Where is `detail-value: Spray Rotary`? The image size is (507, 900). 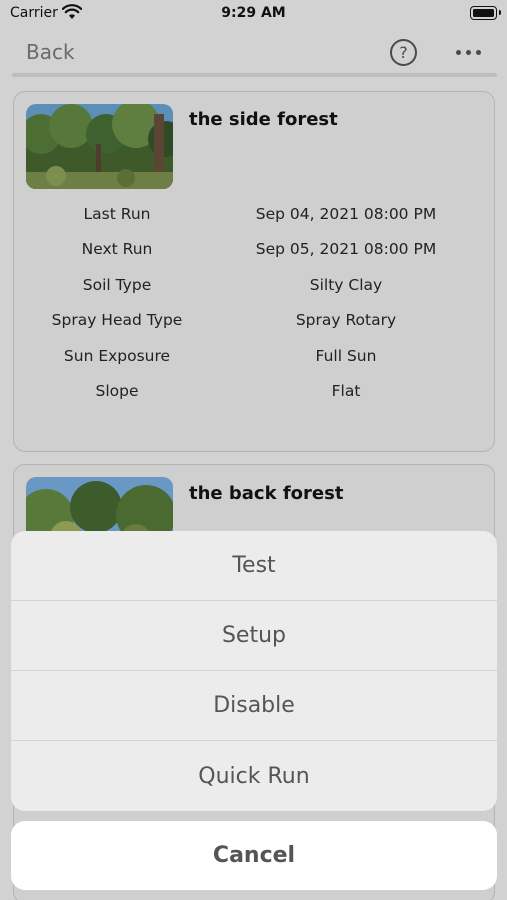 detail-value: Spray Rotary is located at coordinates (346, 320).